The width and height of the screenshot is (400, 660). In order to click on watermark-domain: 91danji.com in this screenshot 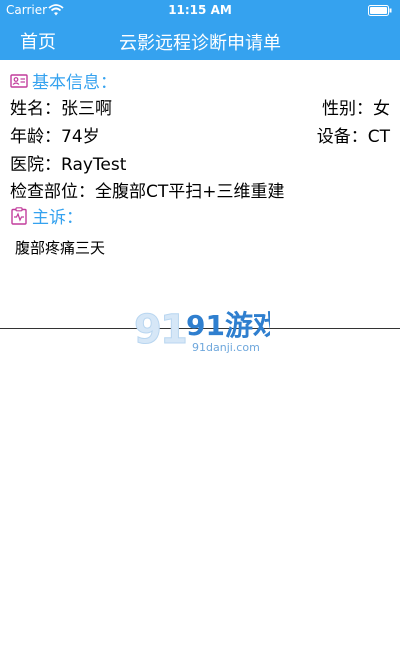, I will do `click(226, 347)`.